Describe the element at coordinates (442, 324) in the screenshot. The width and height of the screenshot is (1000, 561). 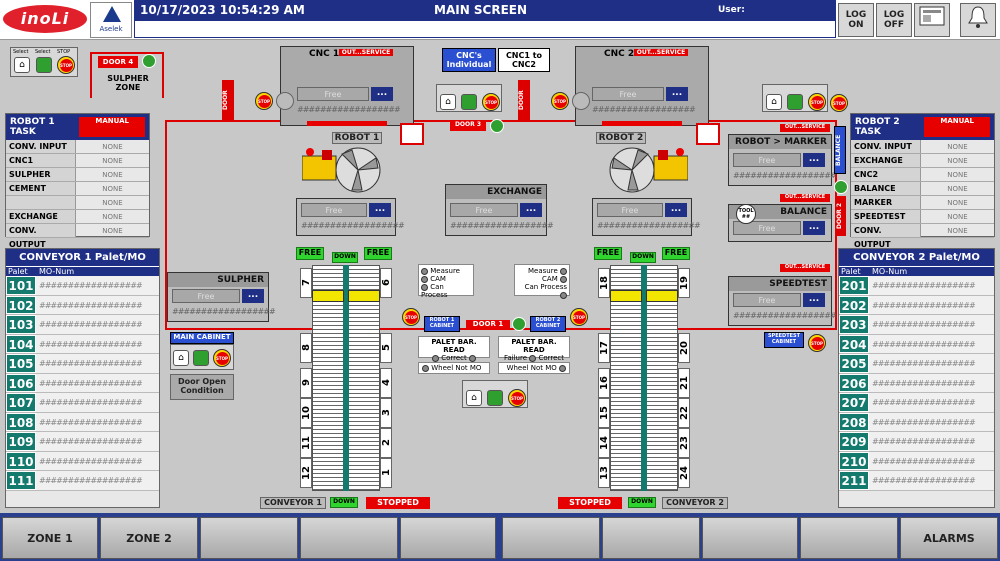
I see `robot1-cabinet-button: ROBOT 1 CABINET` at that location.